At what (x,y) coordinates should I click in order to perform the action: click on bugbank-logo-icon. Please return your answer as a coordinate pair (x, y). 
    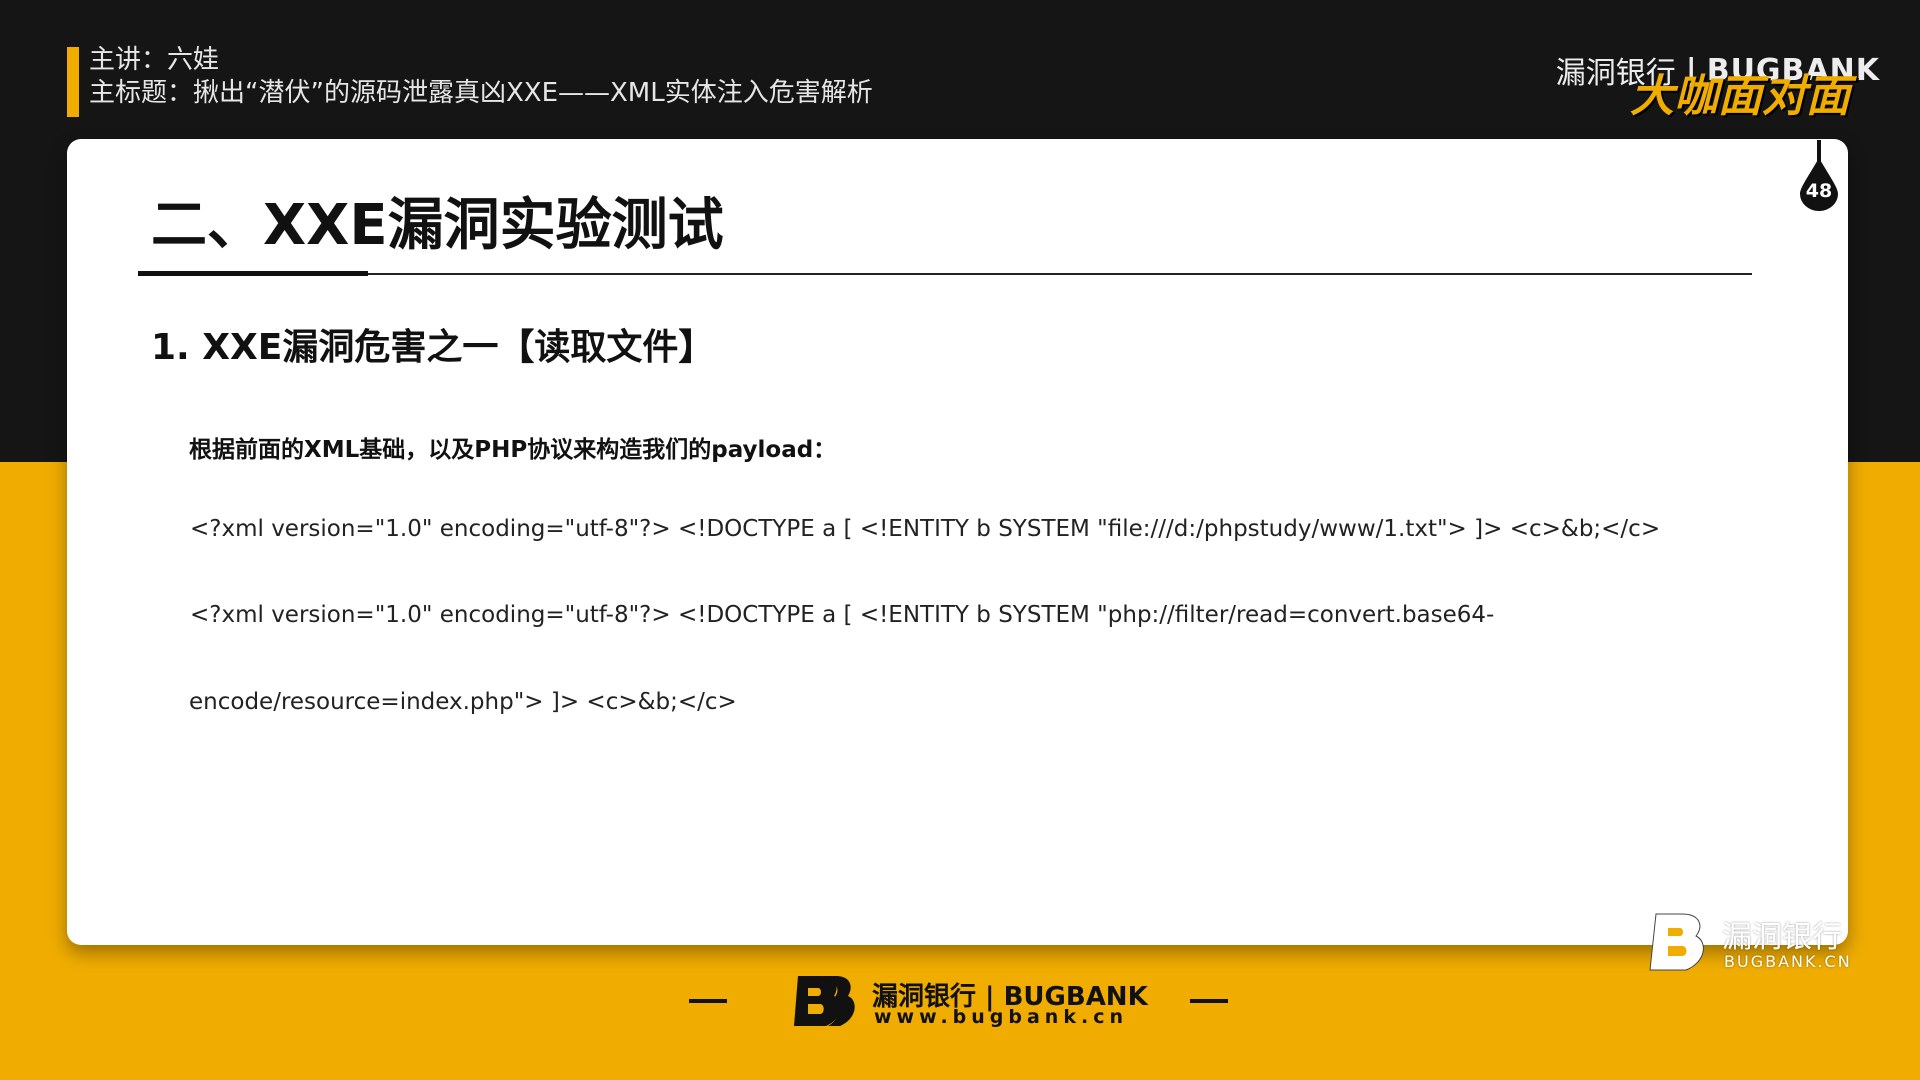
    Looking at the image, I should click on (824, 1001).